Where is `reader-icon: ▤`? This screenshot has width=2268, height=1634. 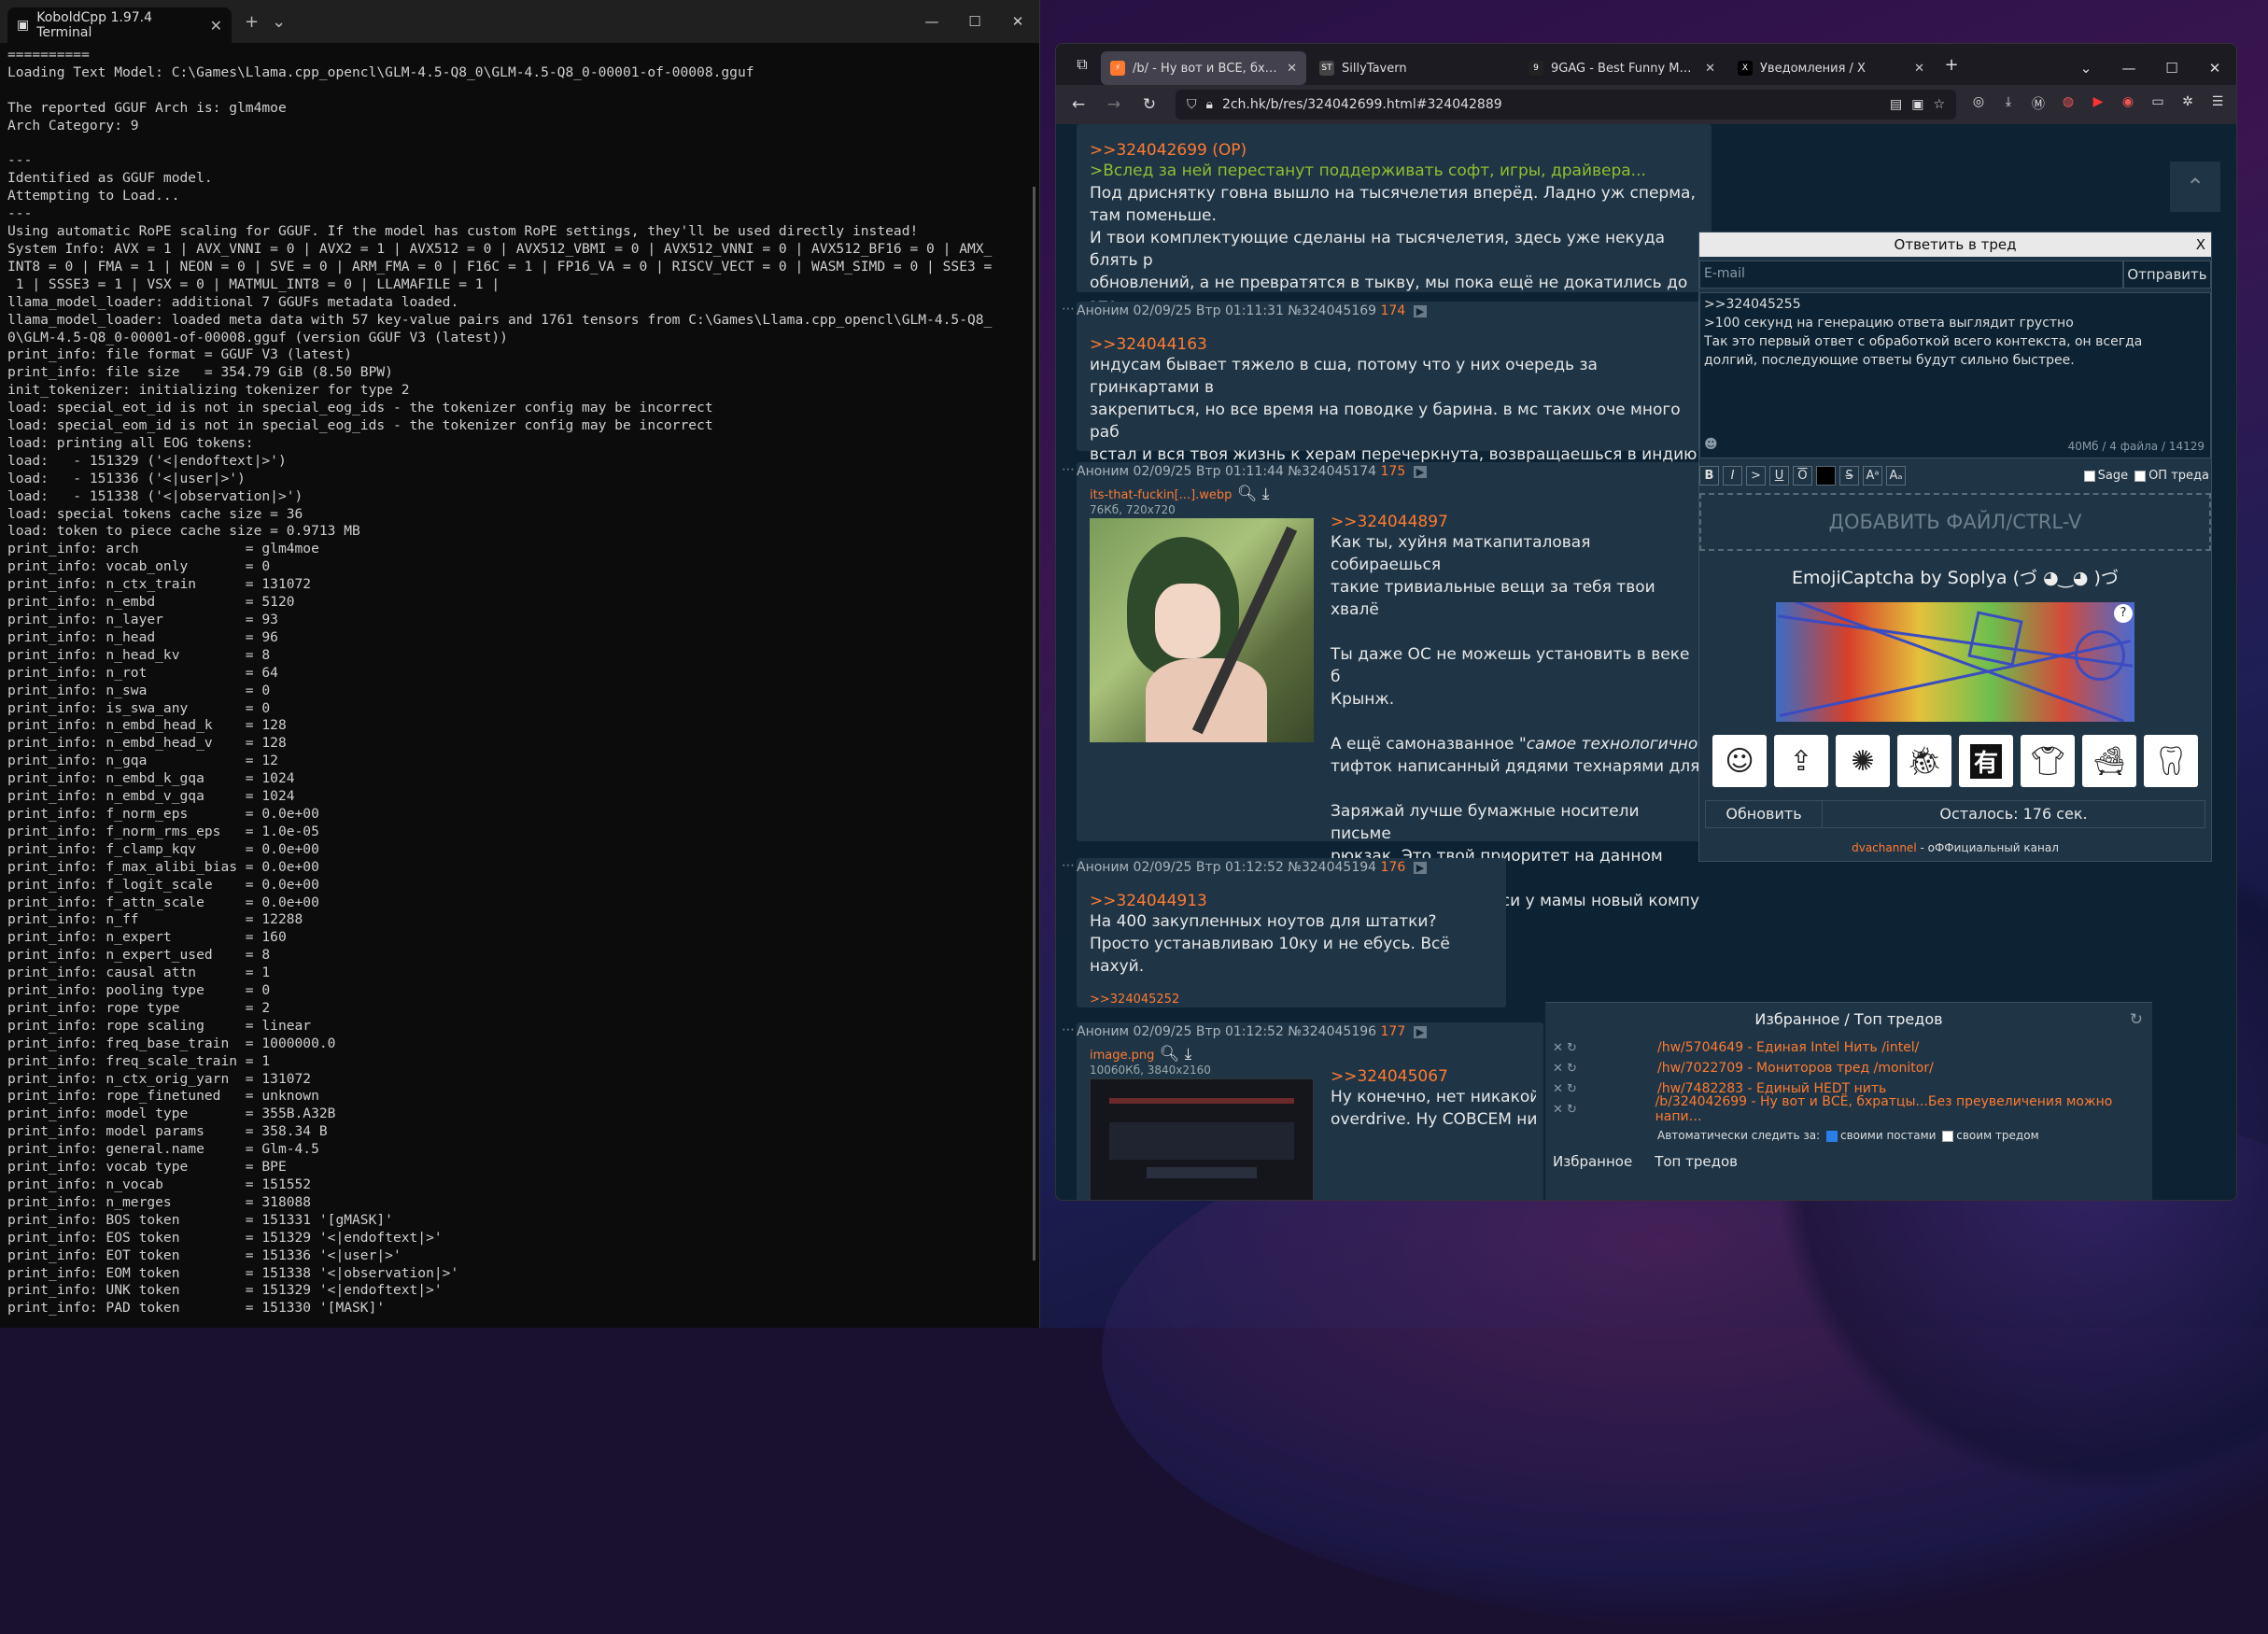
reader-icon: ▤ is located at coordinates (1896, 104).